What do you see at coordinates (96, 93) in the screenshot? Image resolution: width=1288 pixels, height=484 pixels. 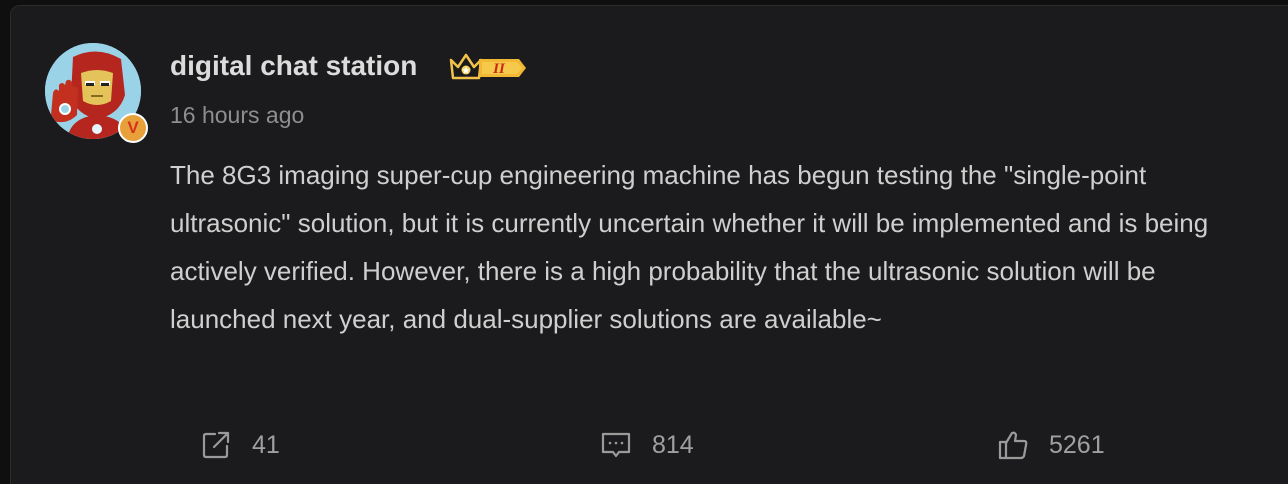 I see `author-avatar: V` at bounding box center [96, 93].